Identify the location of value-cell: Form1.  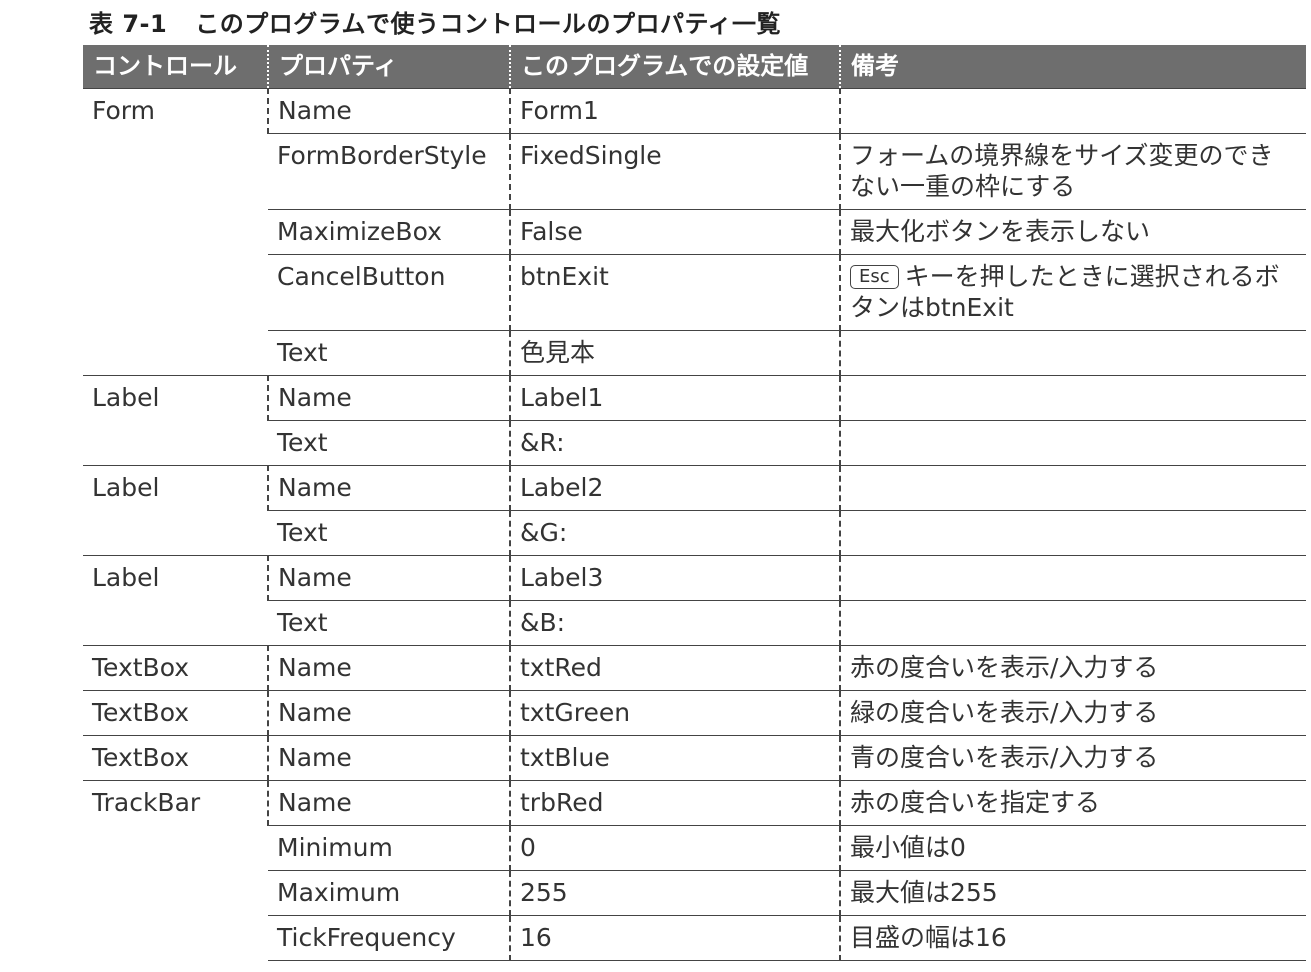
(674, 111).